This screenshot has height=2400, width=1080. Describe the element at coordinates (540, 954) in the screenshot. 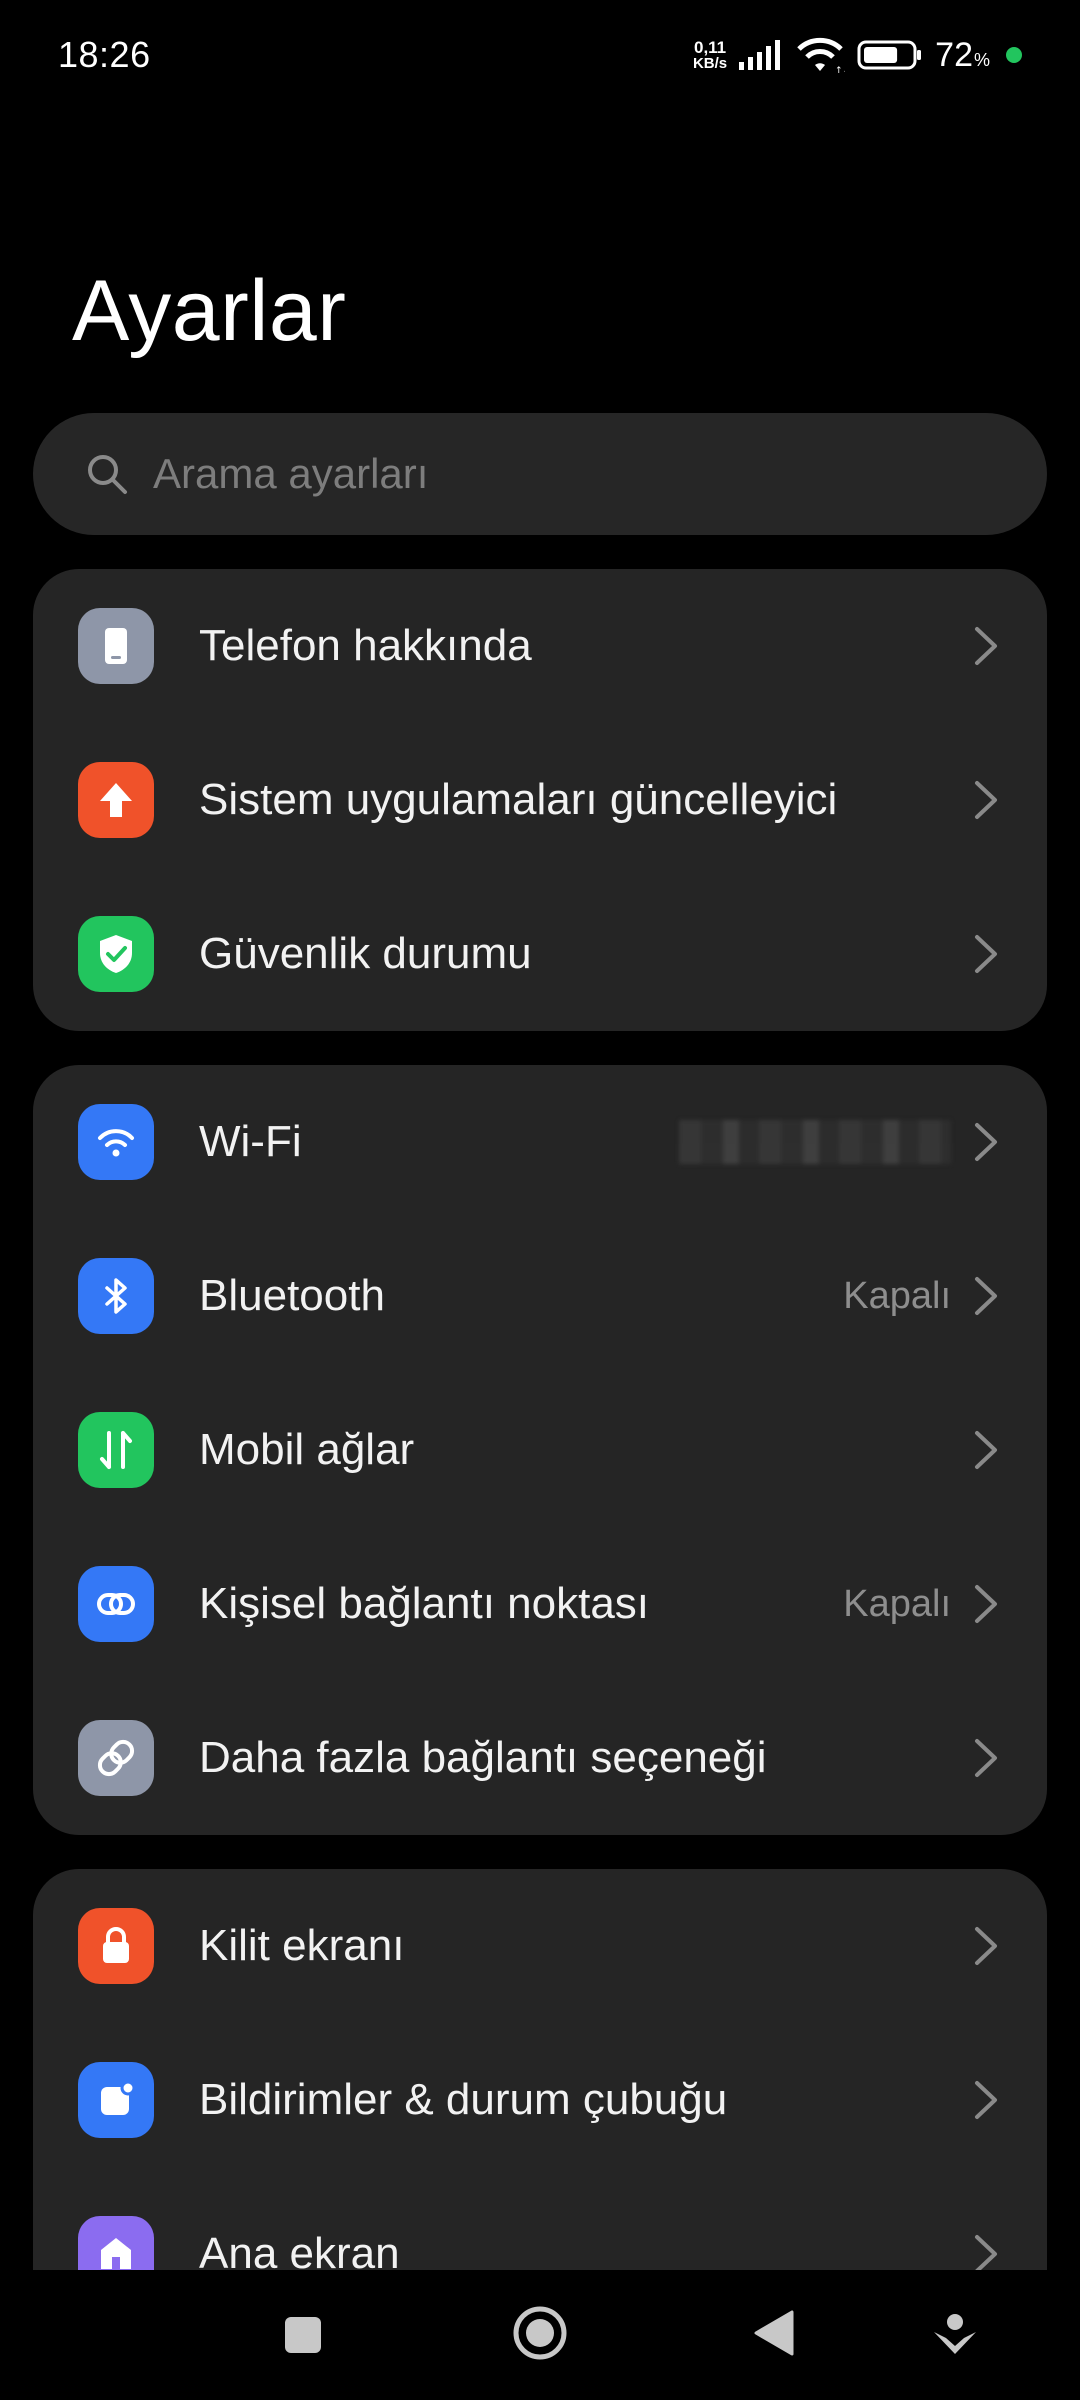

I see `settings-item-security-status: Güvenlik durumu` at that location.